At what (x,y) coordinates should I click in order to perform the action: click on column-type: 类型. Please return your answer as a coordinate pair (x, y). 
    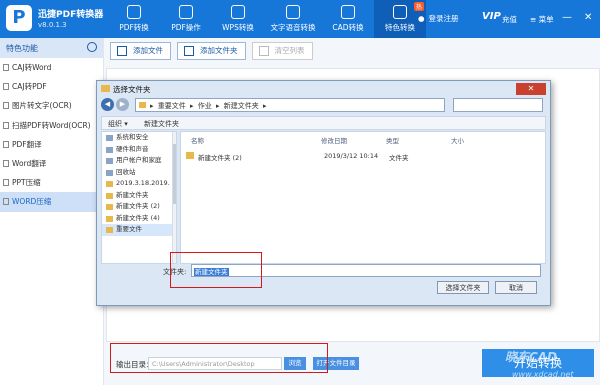
    Looking at the image, I should click on (392, 140).